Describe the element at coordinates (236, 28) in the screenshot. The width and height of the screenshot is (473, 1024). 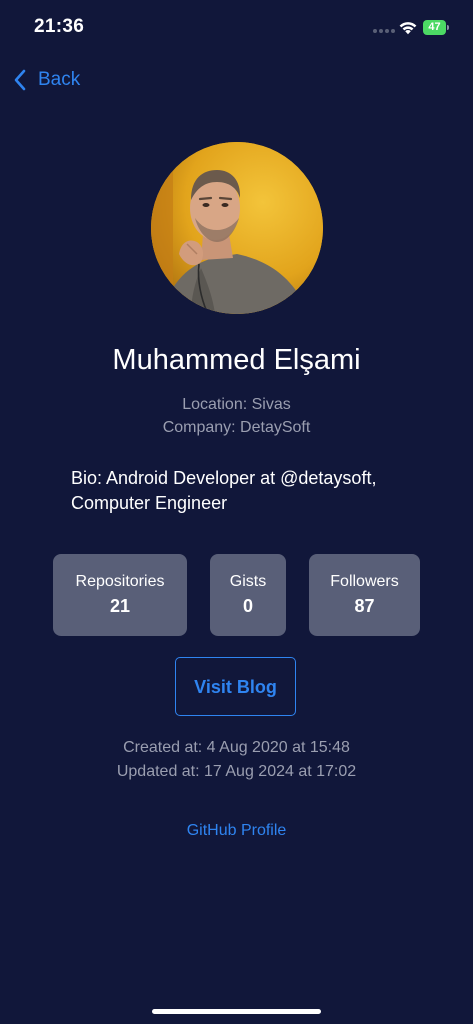
I see `status-bar: 21:36 47` at that location.